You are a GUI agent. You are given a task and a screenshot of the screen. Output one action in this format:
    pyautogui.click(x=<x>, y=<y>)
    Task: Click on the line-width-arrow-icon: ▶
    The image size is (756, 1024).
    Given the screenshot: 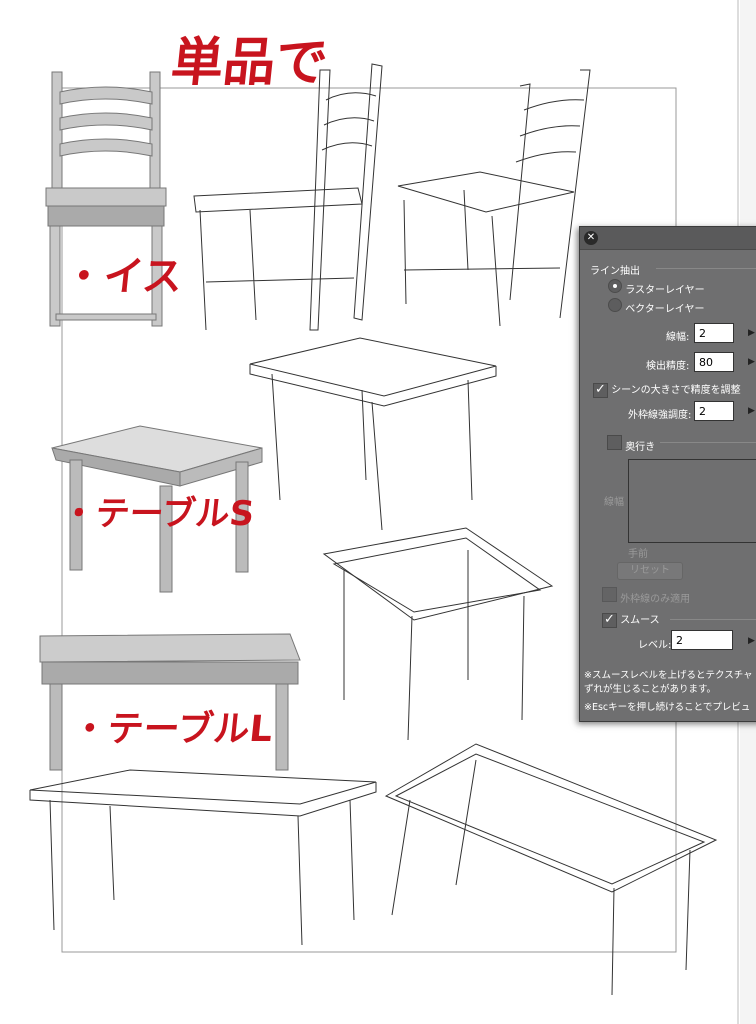 What is the action you would take?
    pyautogui.click(x=751, y=333)
    